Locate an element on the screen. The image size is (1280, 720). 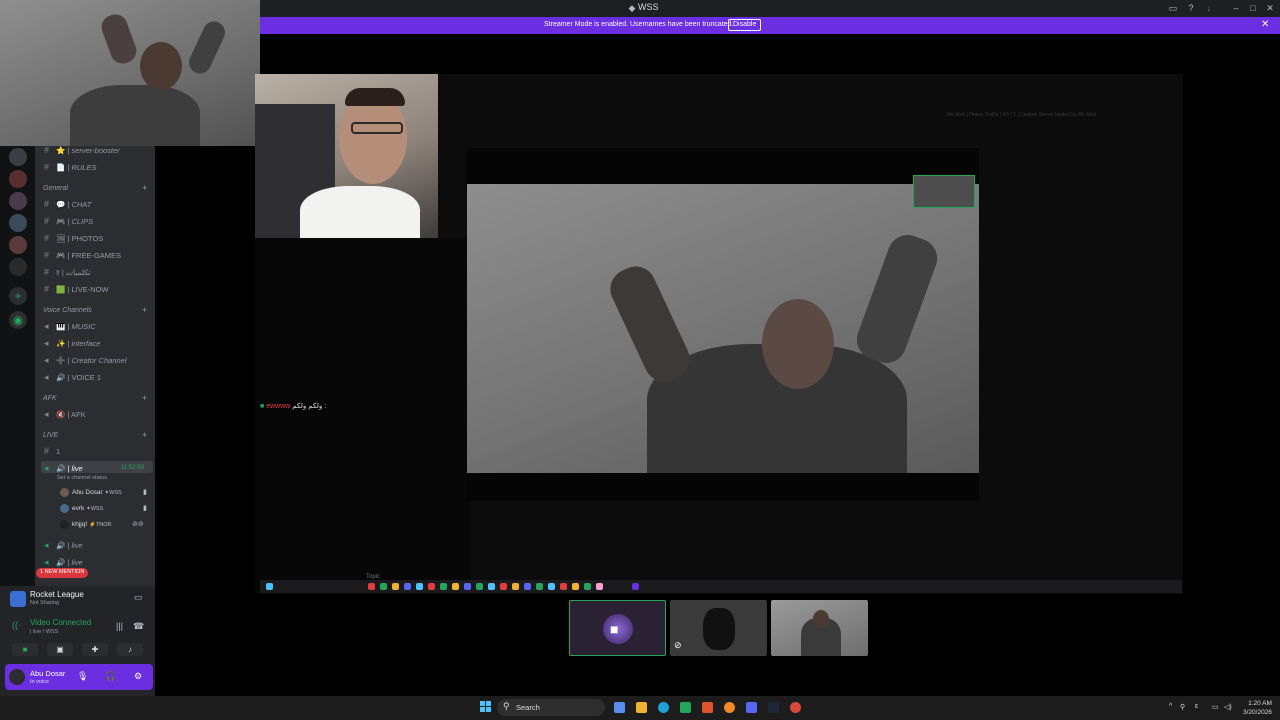
minimize-icon: – is located at coordinates (1236, 8).